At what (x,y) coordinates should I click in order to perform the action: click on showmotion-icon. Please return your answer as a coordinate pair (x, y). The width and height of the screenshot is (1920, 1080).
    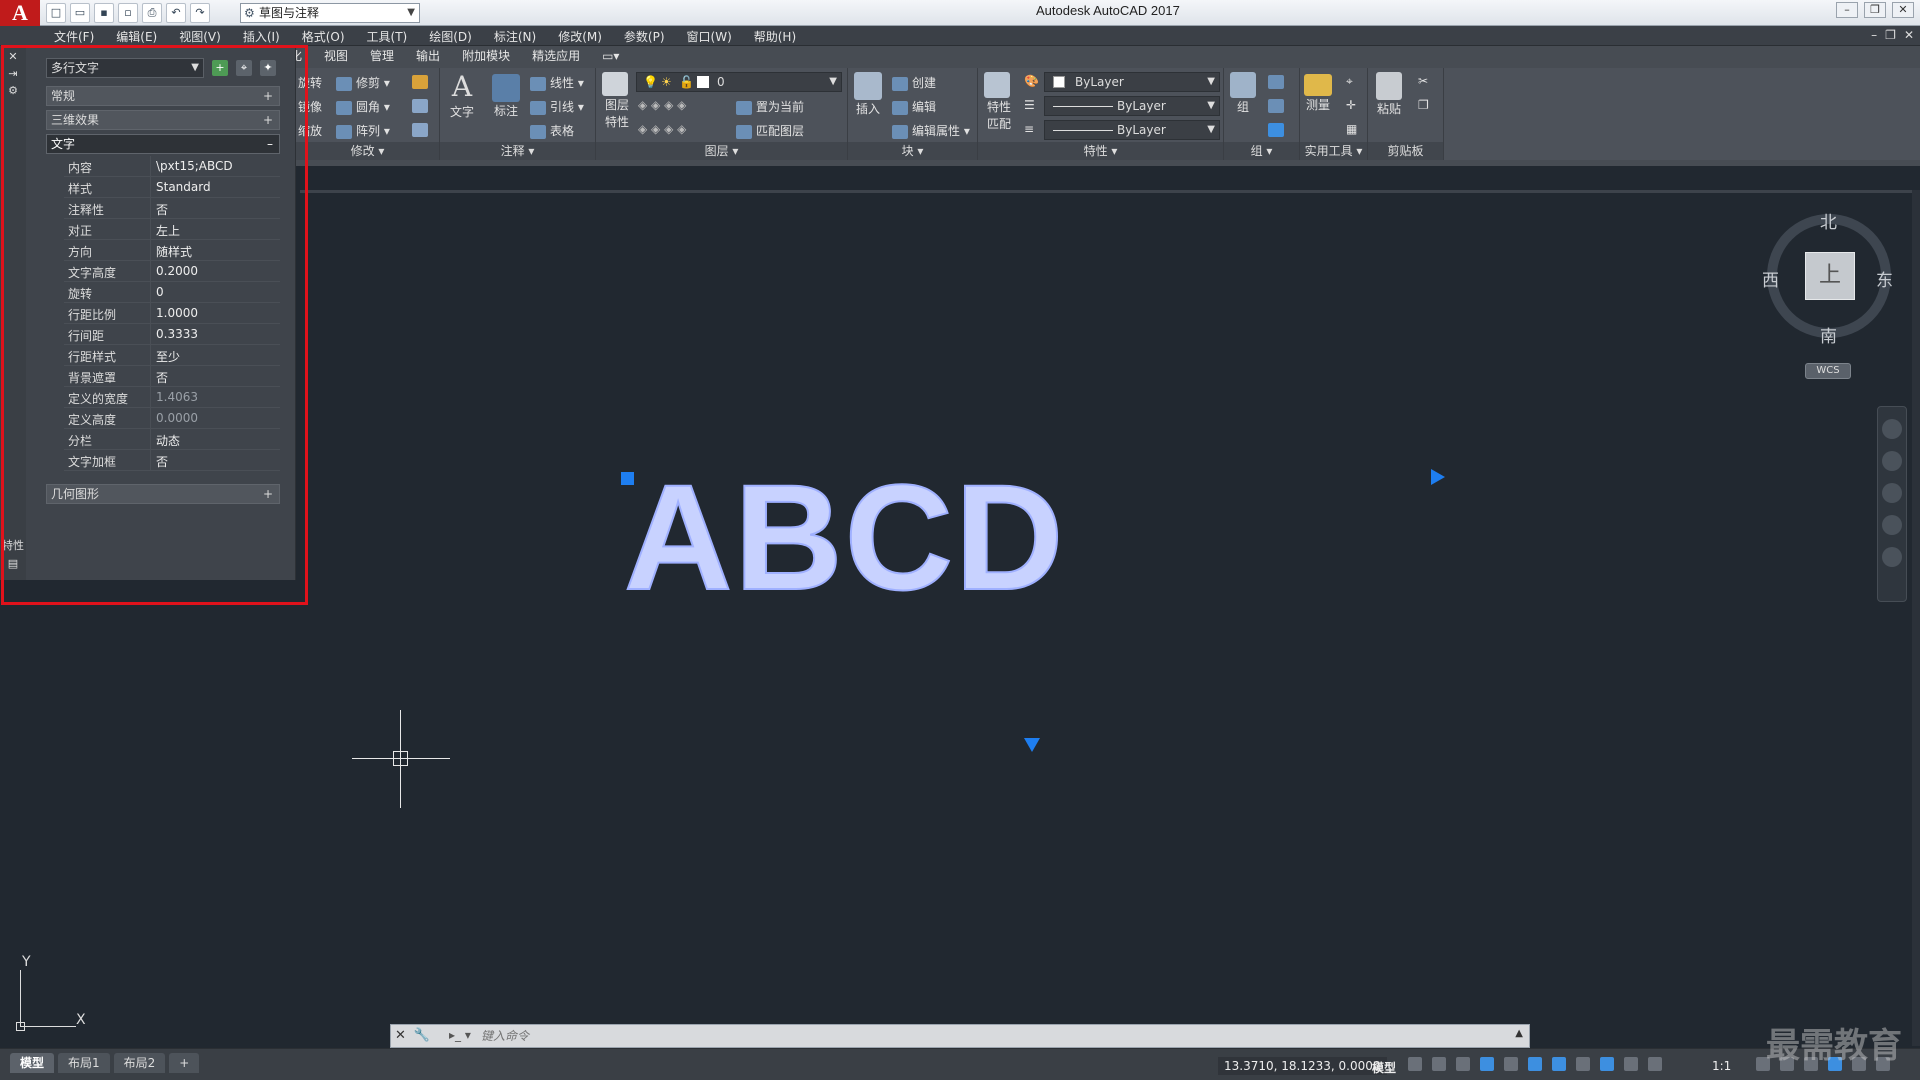
    Looking at the image, I should click on (1892, 557).